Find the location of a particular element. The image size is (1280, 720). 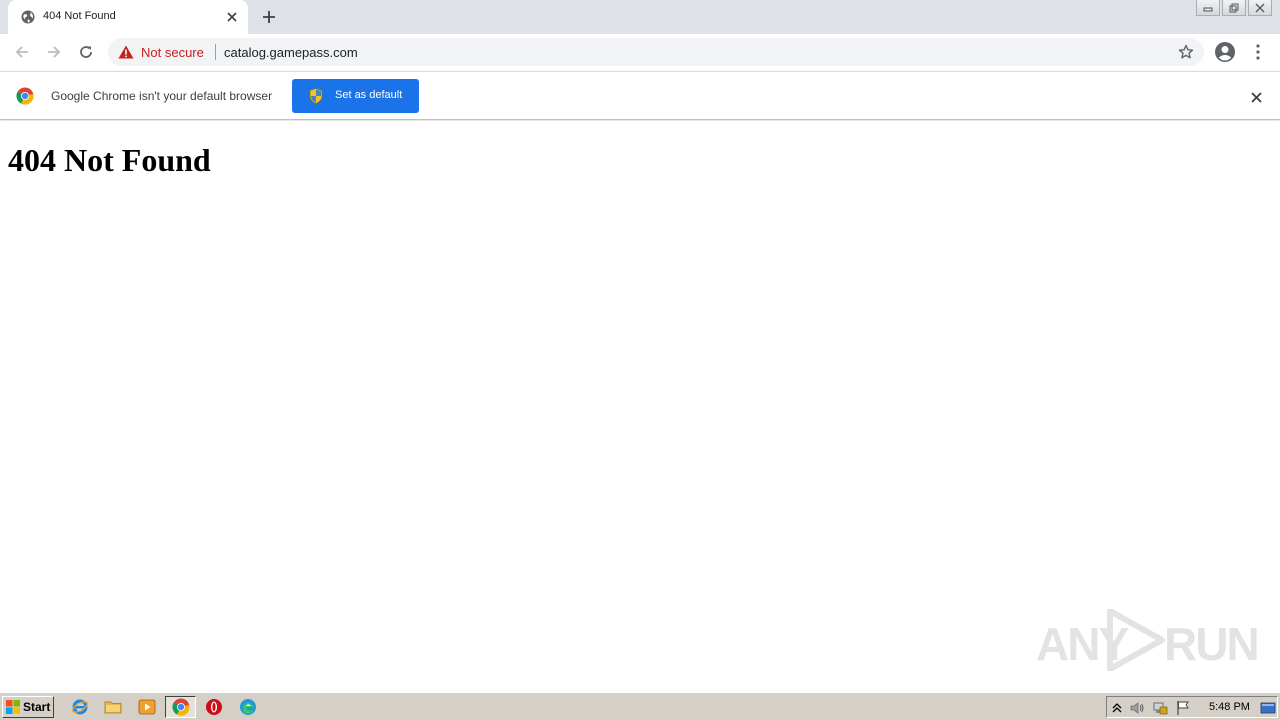

show-hidden-icon is located at coordinates (1117, 708).